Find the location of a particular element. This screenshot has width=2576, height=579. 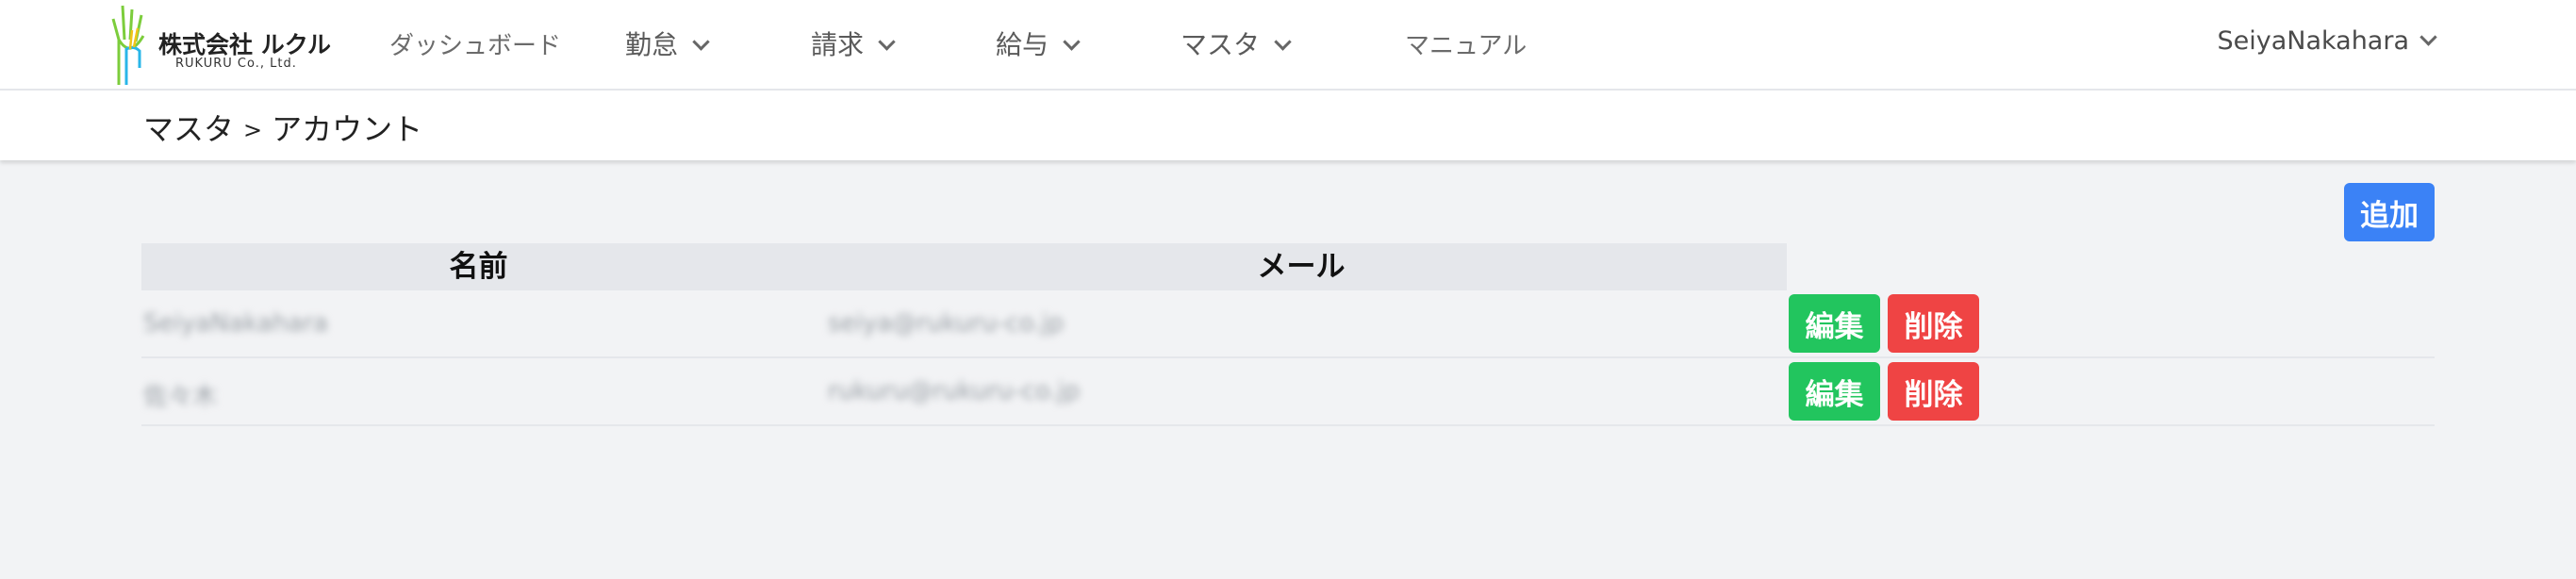

hand-logo-icon is located at coordinates (128, 45).